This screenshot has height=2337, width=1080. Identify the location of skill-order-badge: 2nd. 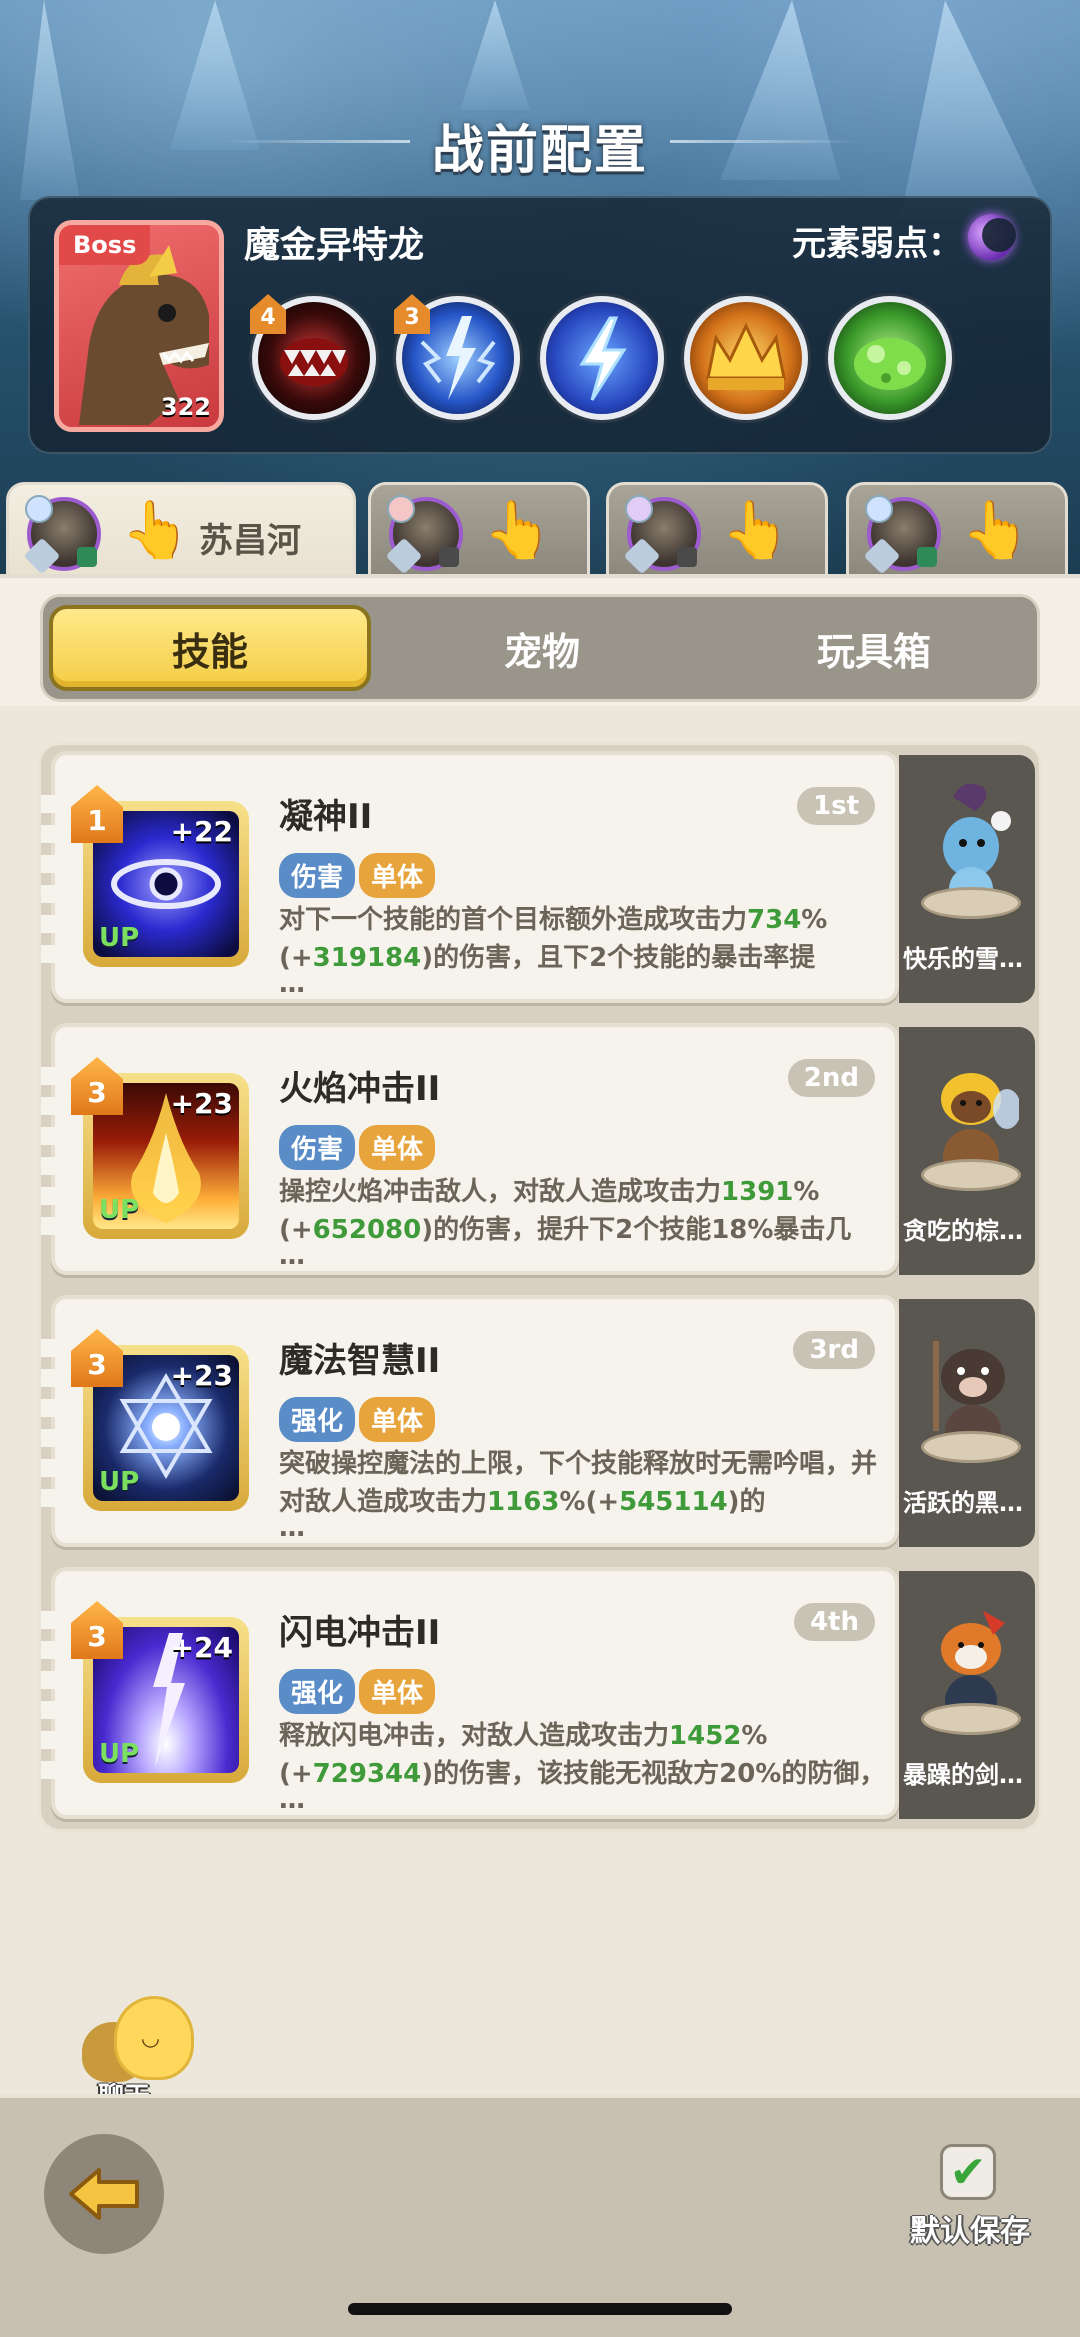
(831, 1078).